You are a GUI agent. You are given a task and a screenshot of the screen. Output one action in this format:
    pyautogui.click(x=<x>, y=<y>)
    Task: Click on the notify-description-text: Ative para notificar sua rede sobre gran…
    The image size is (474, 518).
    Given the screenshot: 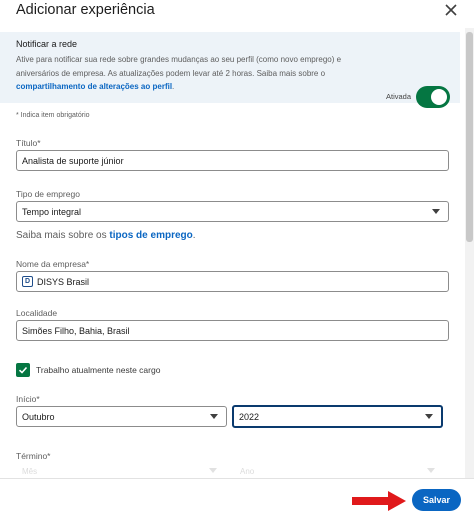 What is the action you would take?
    pyautogui.click(x=179, y=66)
    